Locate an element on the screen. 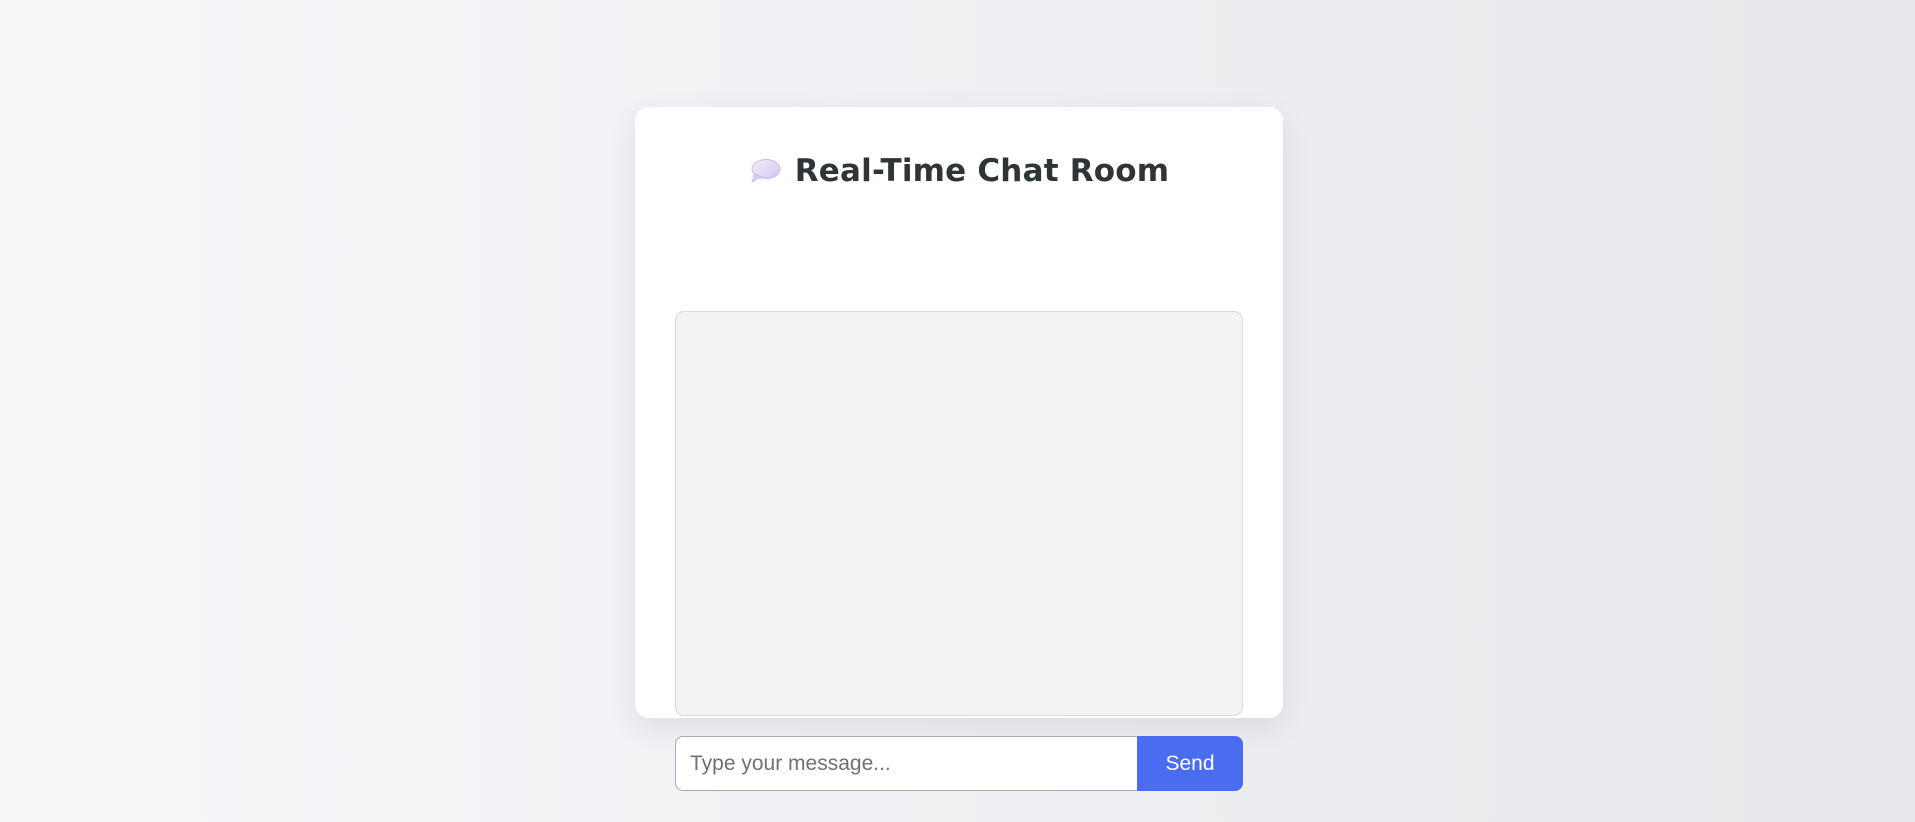 This screenshot has height=822, width=1915. message-list is located at coordinates (959, 513).